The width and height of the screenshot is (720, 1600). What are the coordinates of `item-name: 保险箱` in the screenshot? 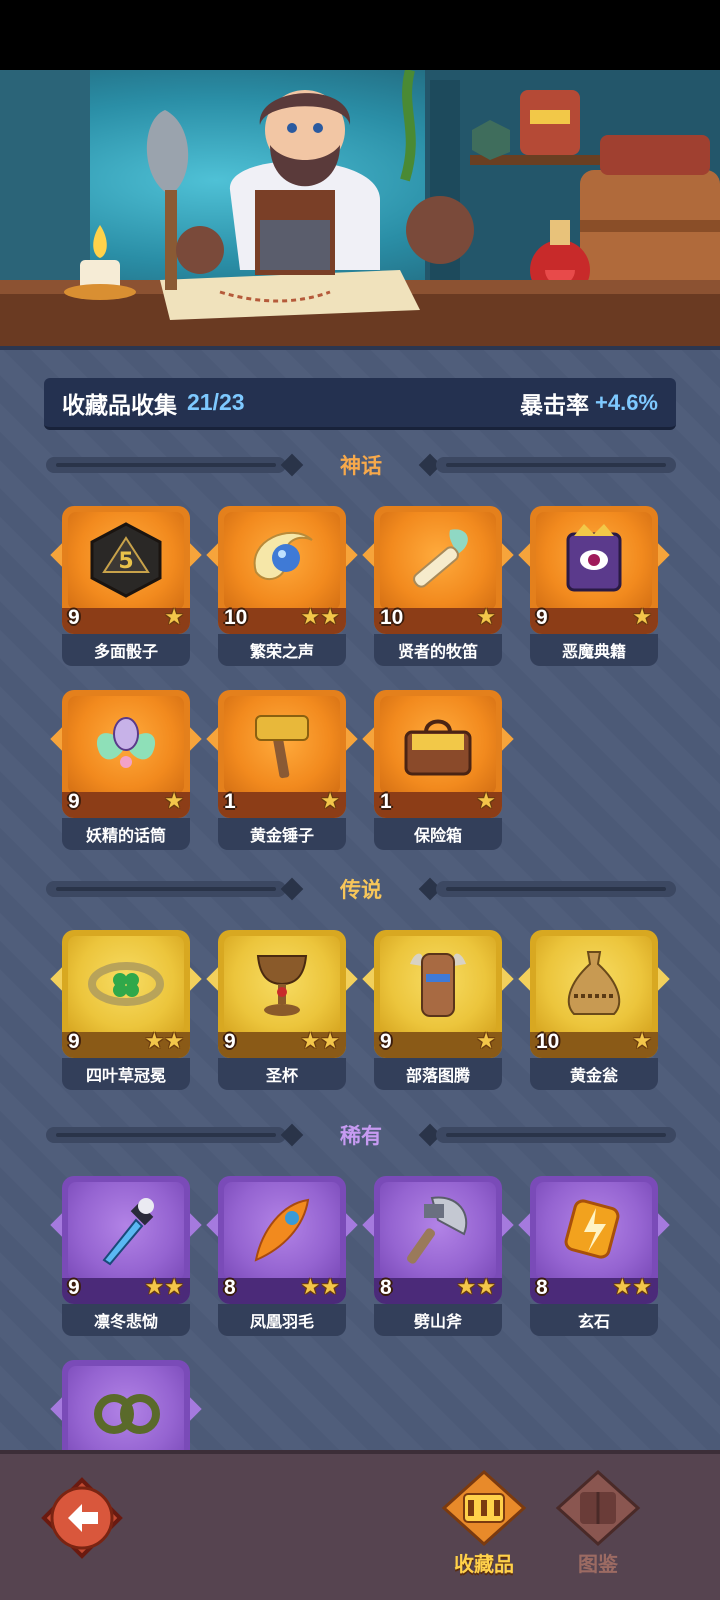 It's located at (438, 834).